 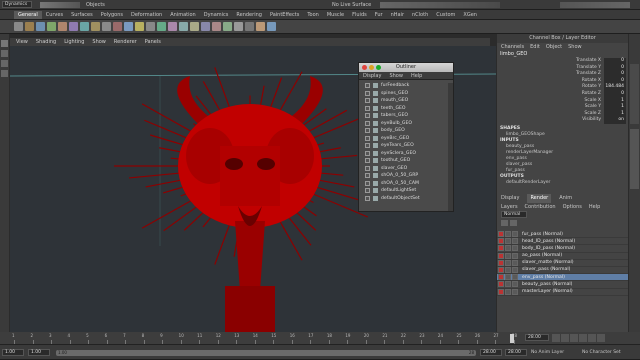 What do you see at coordinates (572, 207) in the screenshot?
I see `layer-menu-options: Options` at bounding box center [572, 207].